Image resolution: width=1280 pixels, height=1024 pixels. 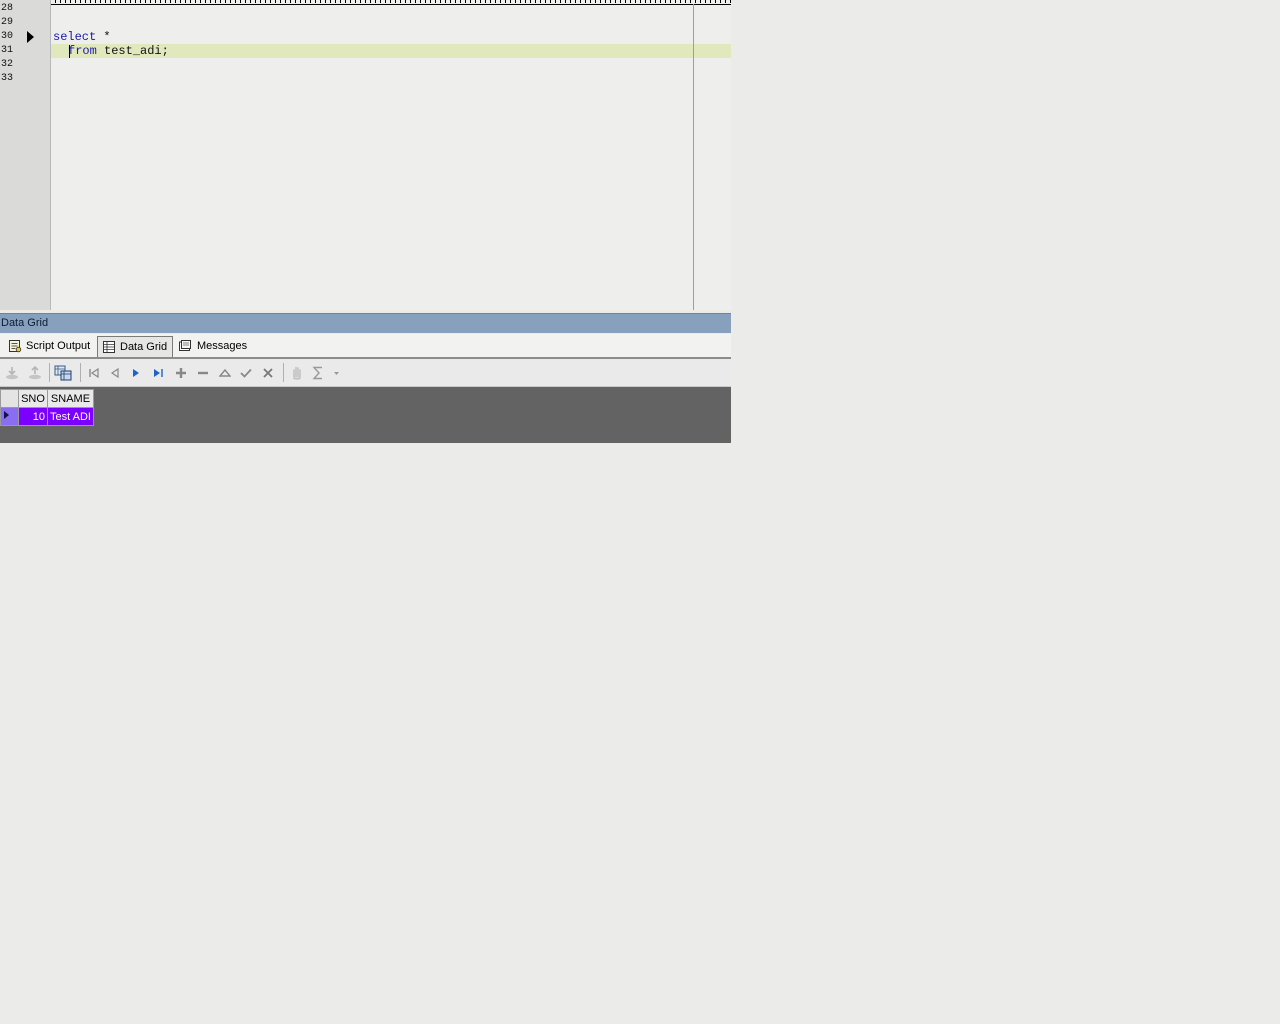 I want to click on next-record-button, so click(x=136, y=372).